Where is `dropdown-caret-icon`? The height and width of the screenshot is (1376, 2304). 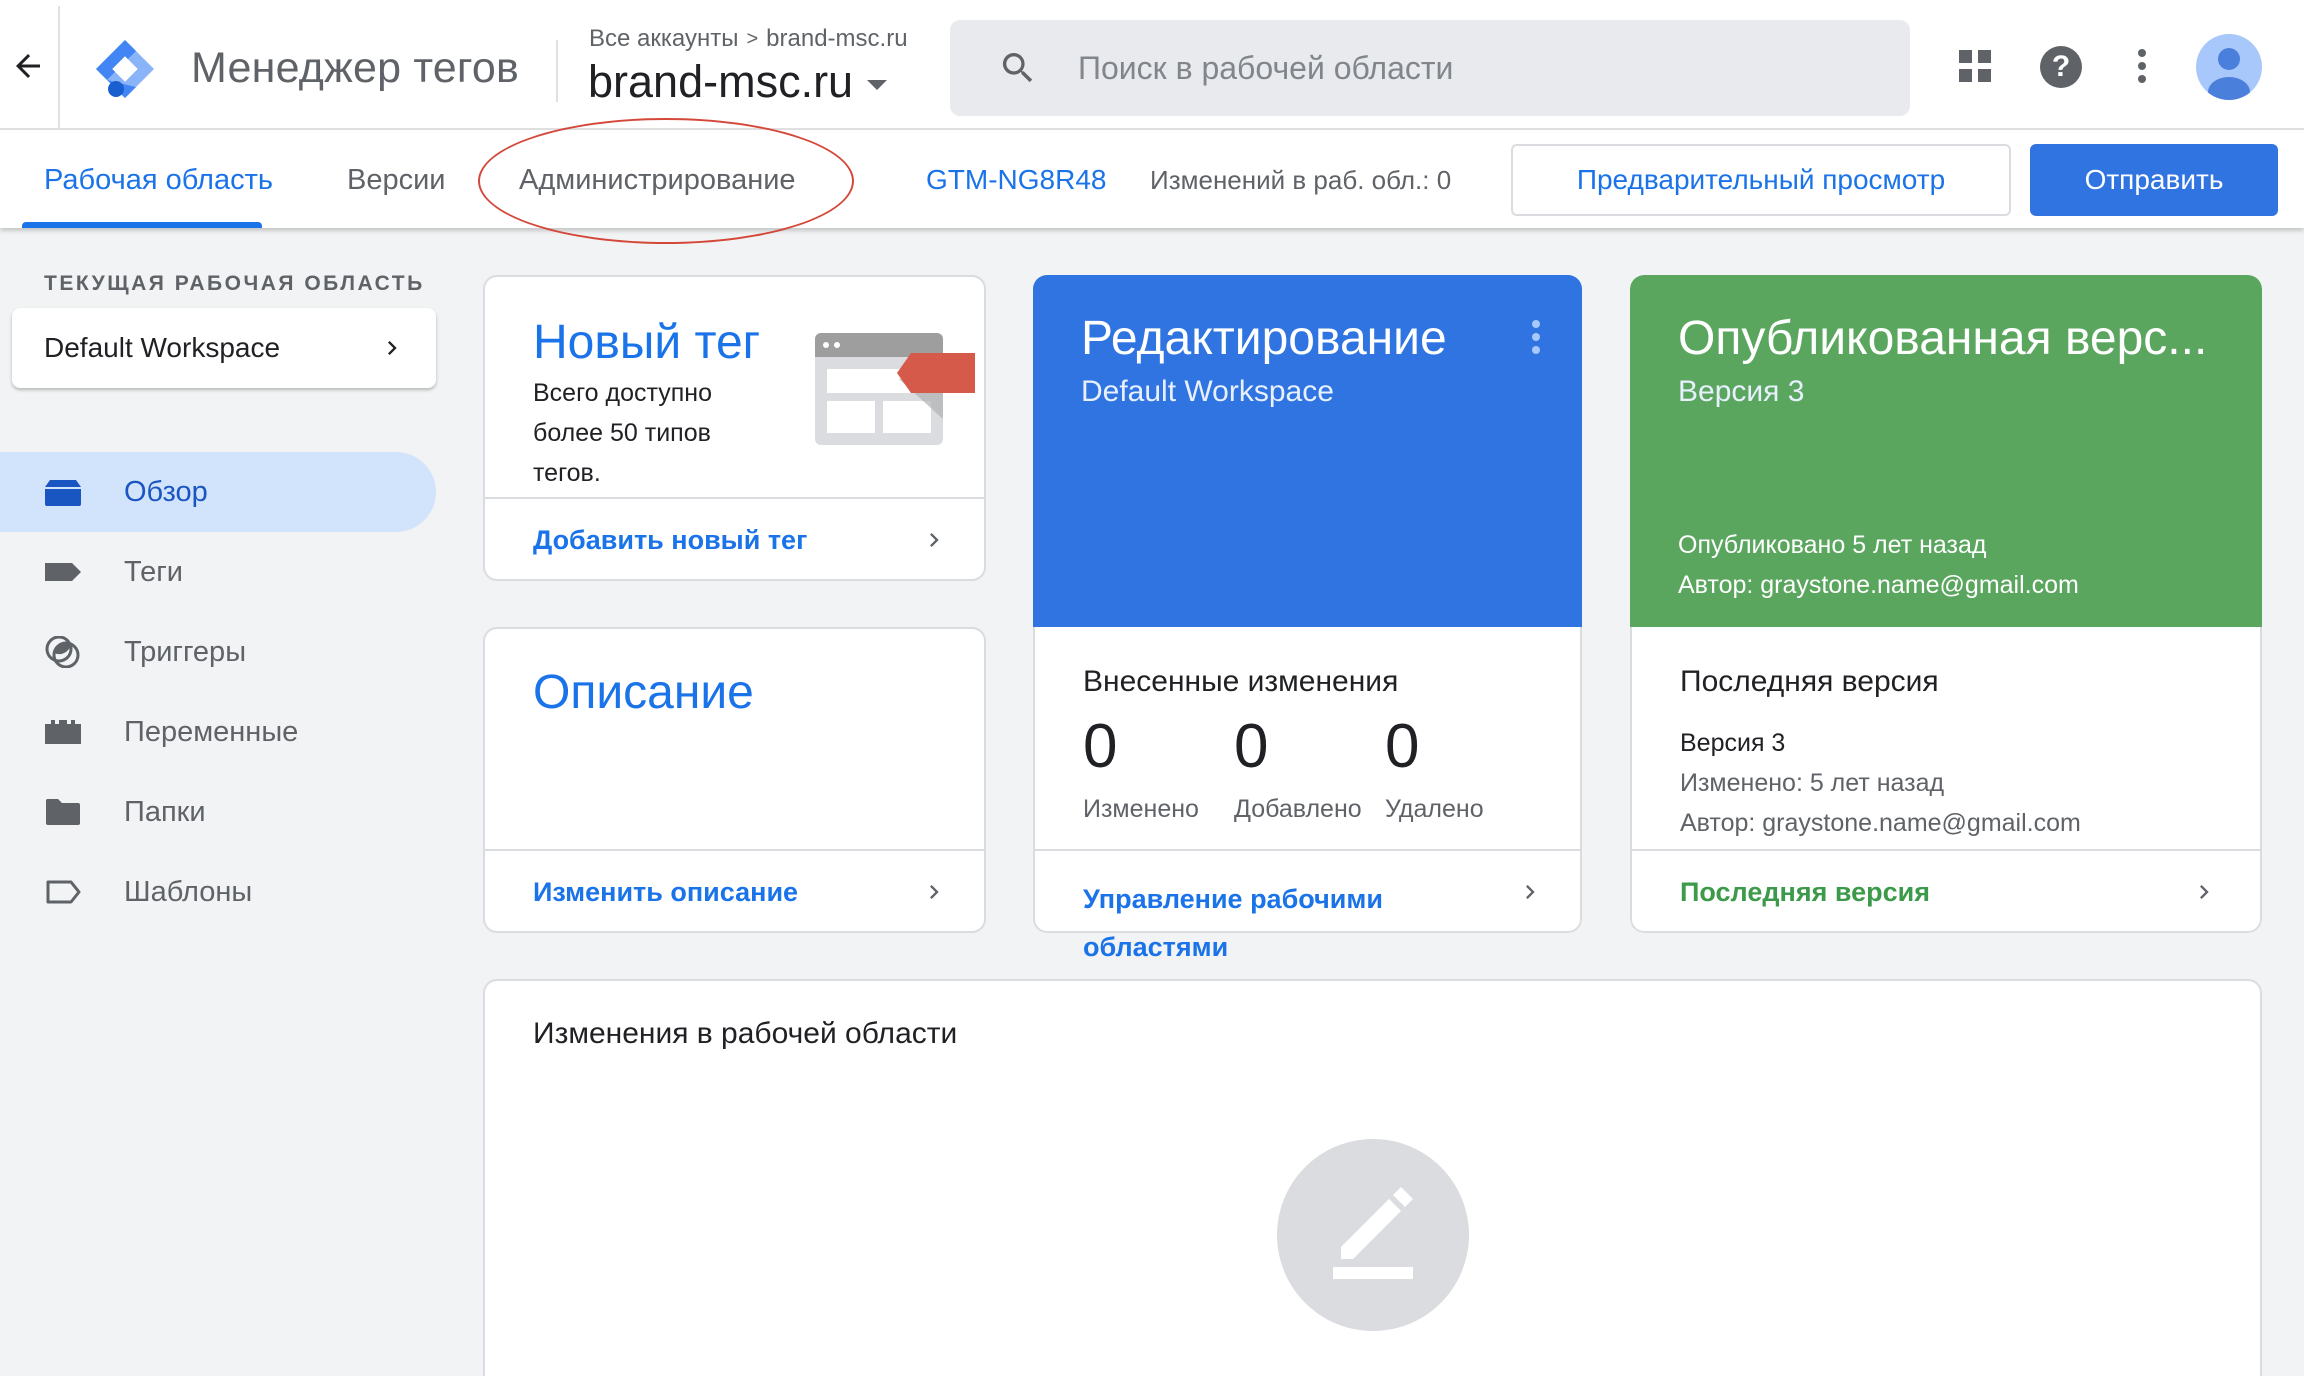 dropdown-caret-icon is located at coordinates (877, 85).